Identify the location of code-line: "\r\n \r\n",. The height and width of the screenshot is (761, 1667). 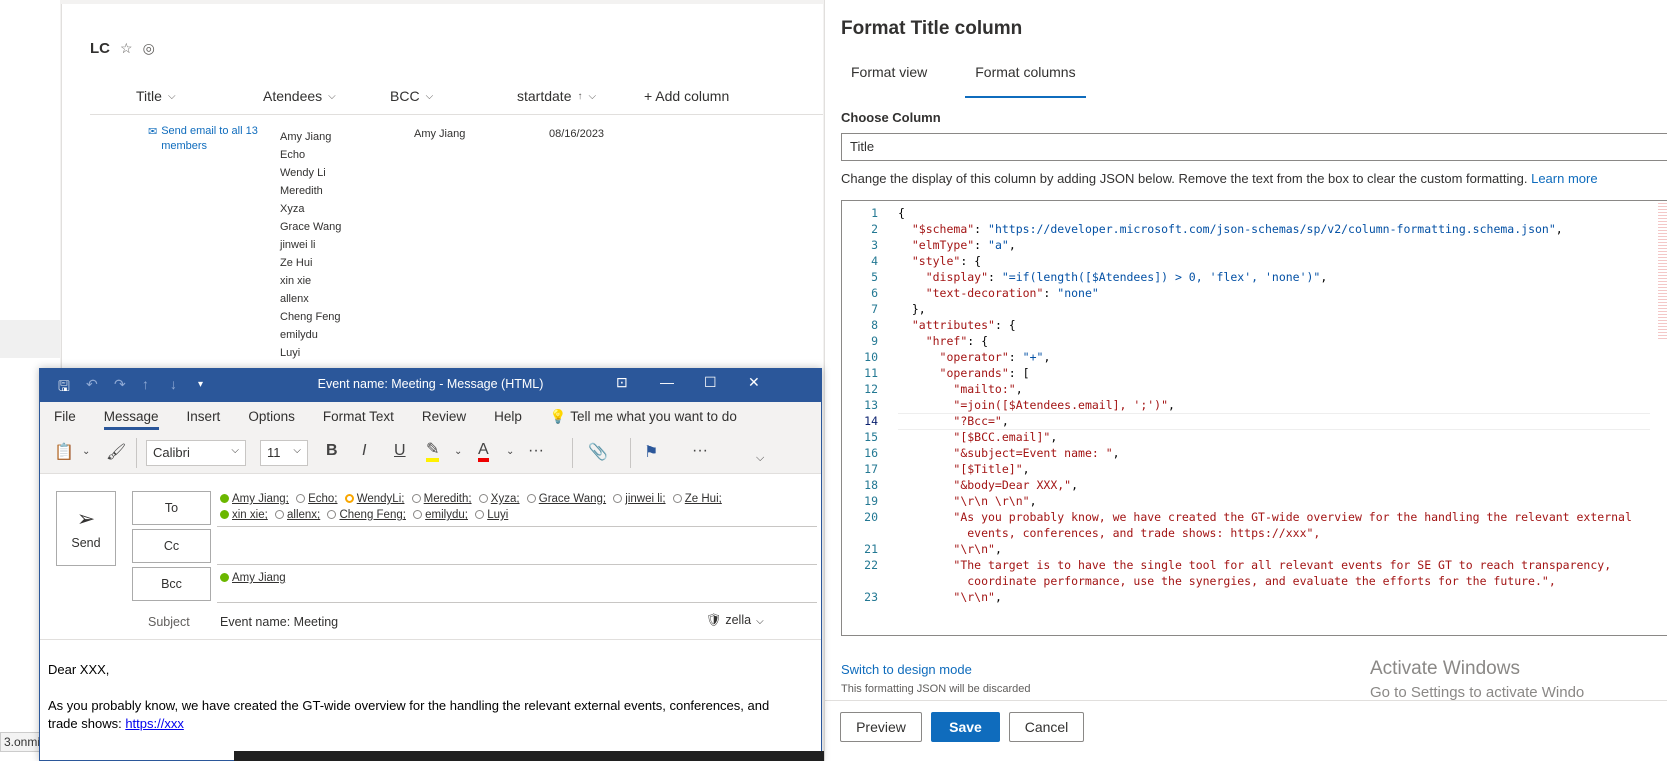
(995, 501).